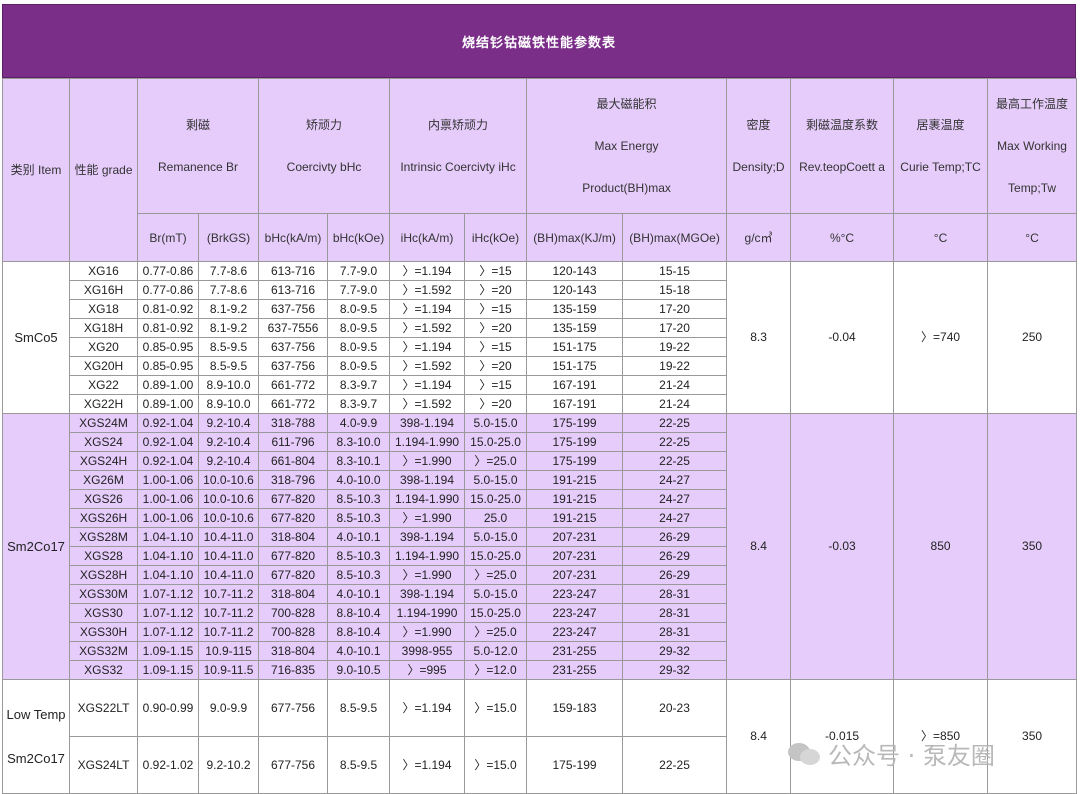  I want to click on bhmax-mgoe-cell: 24-27, so click(675, 518).